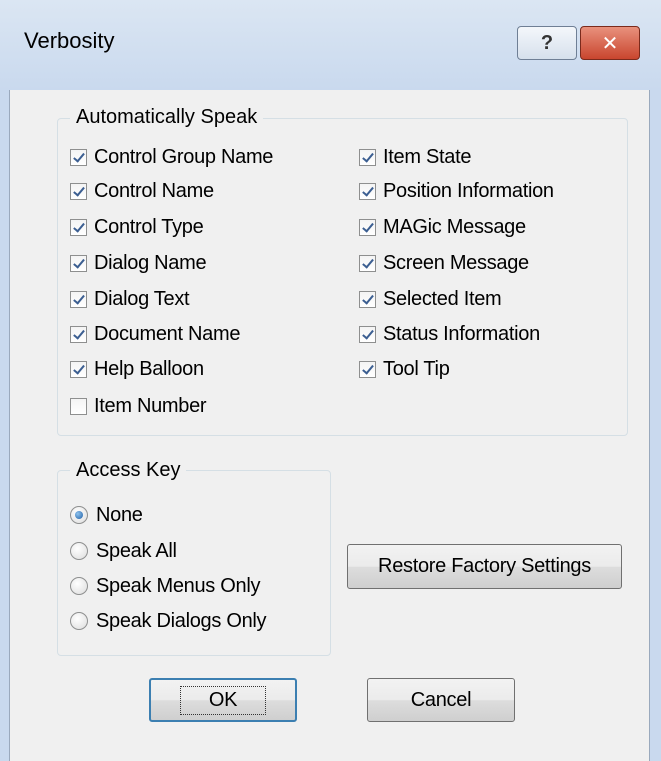 The width and height of the screenshot is (661, 761). I want to click on checkbox-document-name: Document Name, so click(155, 334).